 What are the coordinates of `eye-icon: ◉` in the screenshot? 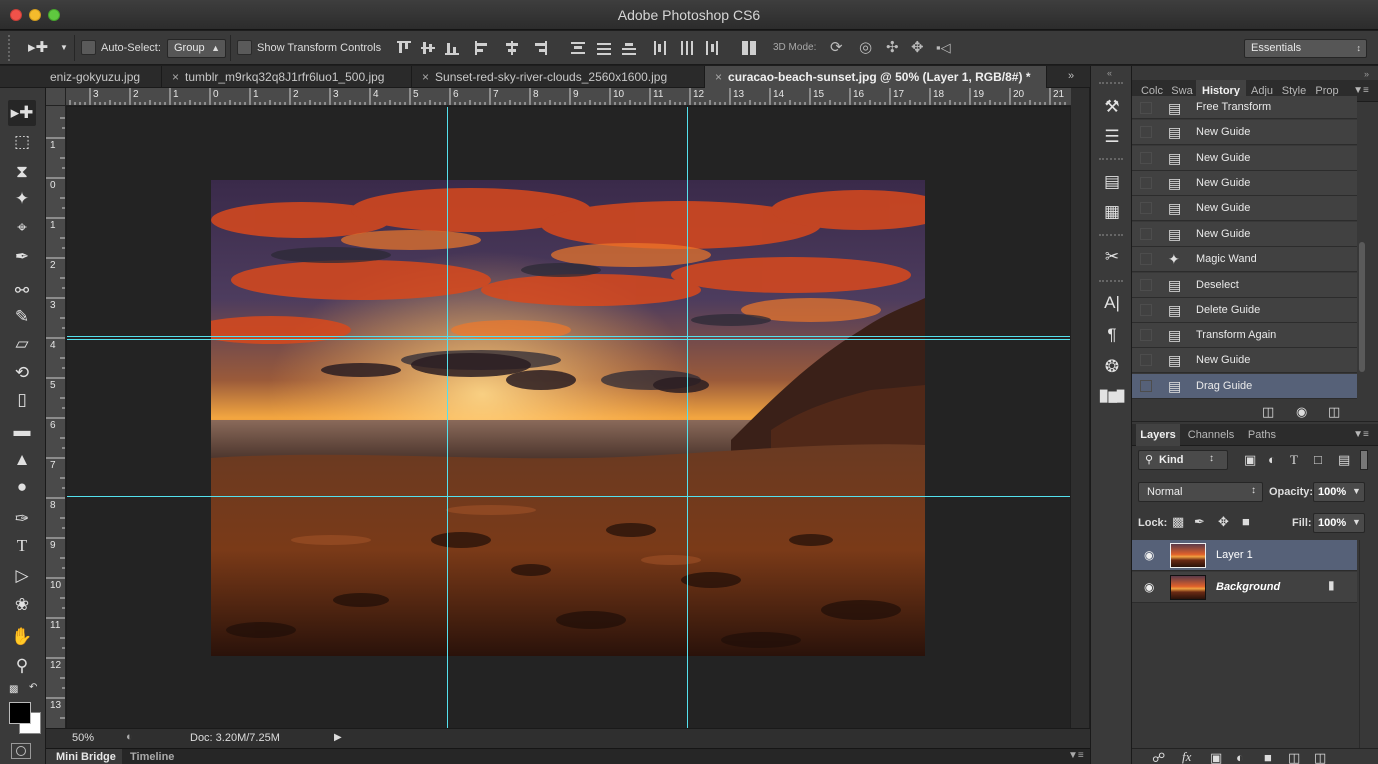 It's located at (1149, 587).